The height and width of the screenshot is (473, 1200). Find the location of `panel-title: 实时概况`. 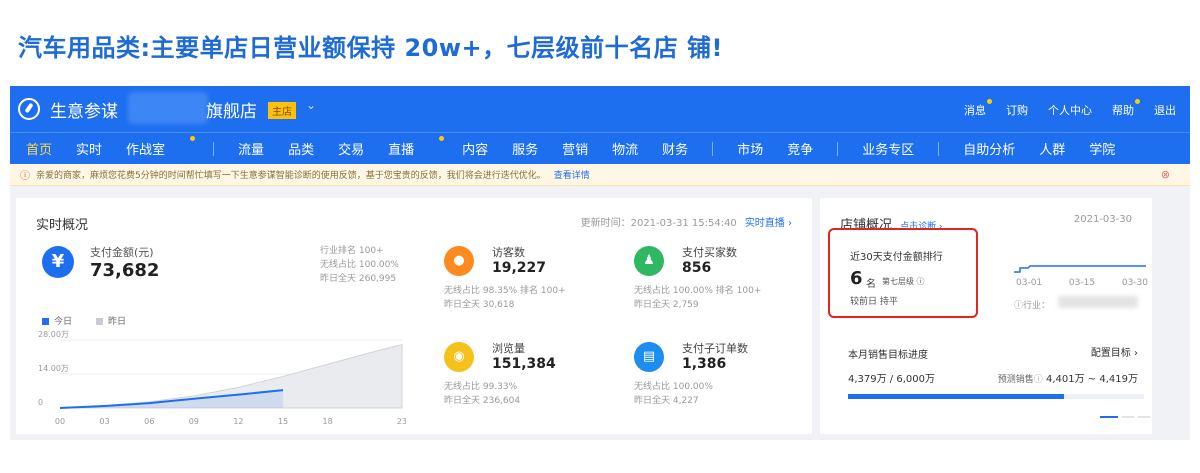

panel-title: 实时概况 is located at coordinates (62, 225).